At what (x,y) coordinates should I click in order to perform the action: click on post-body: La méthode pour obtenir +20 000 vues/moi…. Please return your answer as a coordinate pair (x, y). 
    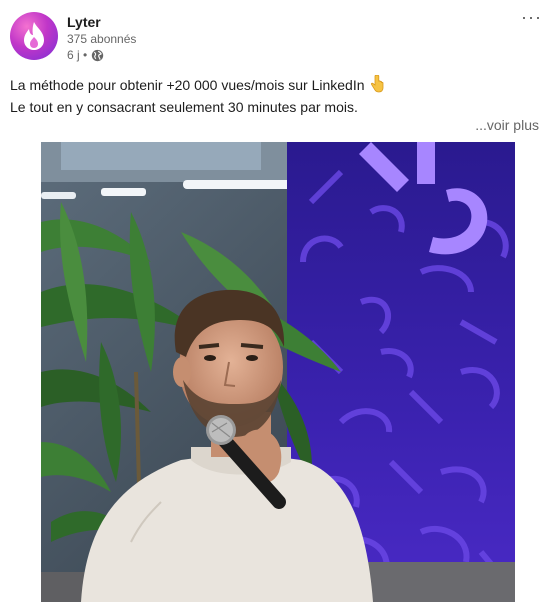
    Looking at the image, I should click on (275, 96).